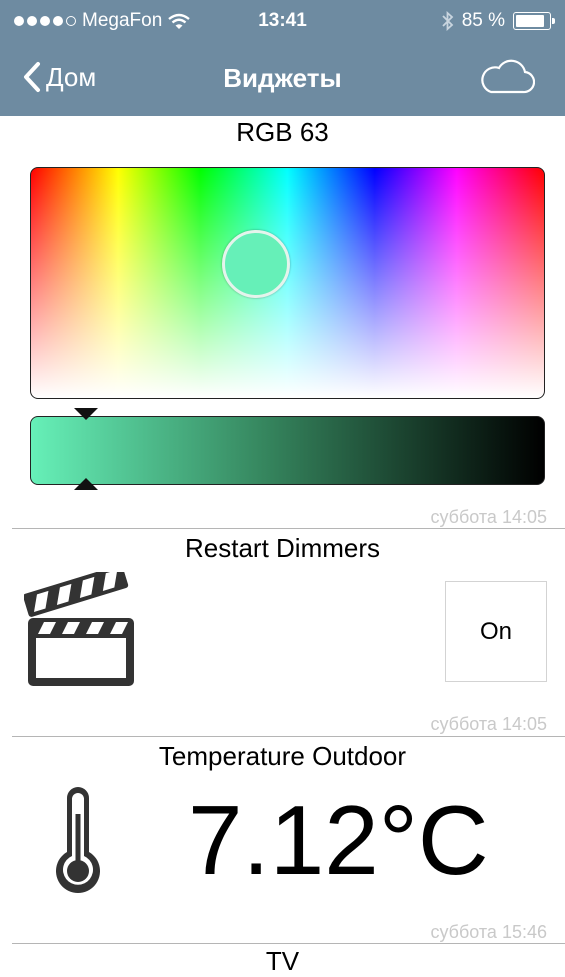 This screenshot has height=977, width=565. What do you see at coordinates (534, 21) in the screenshot?
I see `battery-icon` at bounding box center [534, 21].